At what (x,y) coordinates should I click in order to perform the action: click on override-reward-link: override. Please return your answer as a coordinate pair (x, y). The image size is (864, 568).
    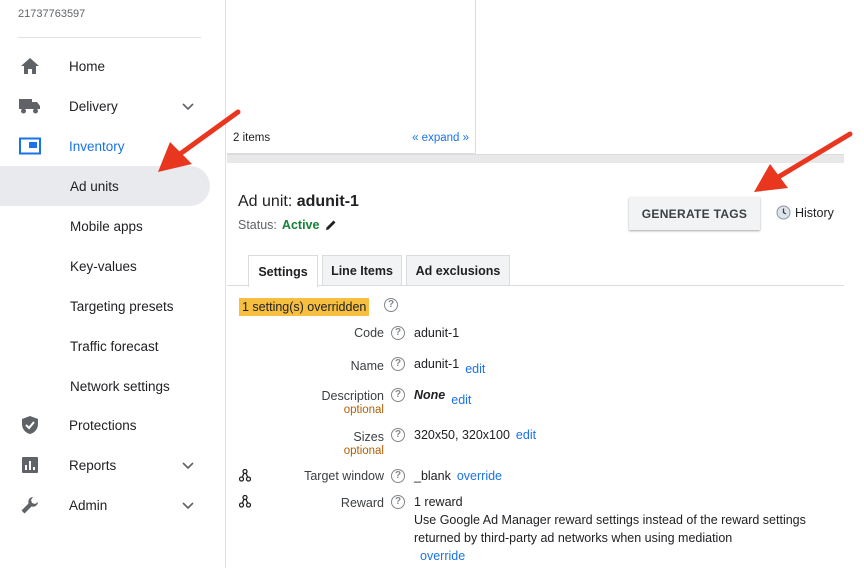
    Looking at the image, I should click on (442, 556).